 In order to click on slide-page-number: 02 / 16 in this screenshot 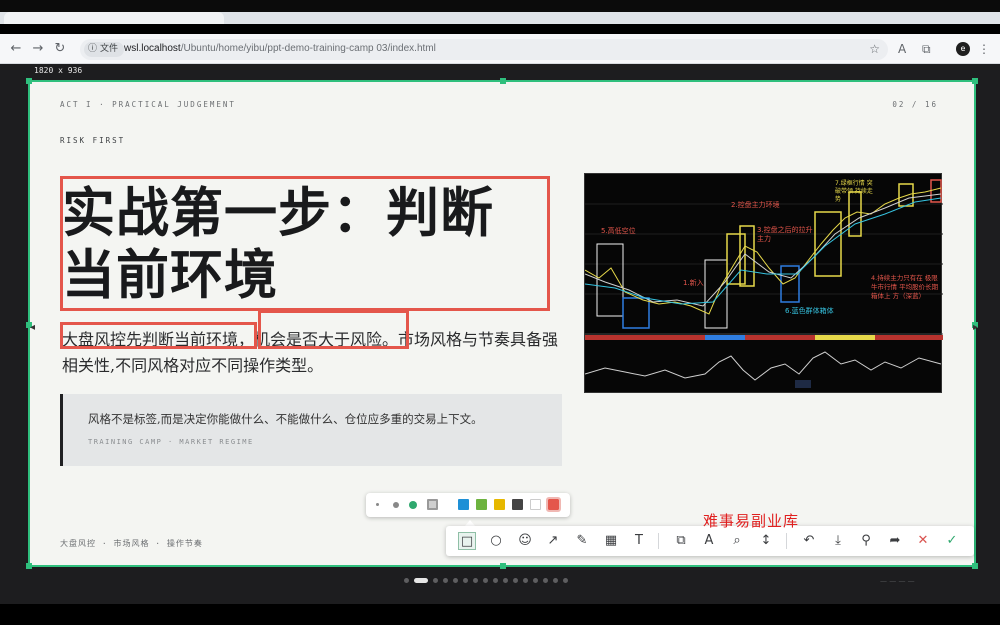, I will do `click(915, 104)`.